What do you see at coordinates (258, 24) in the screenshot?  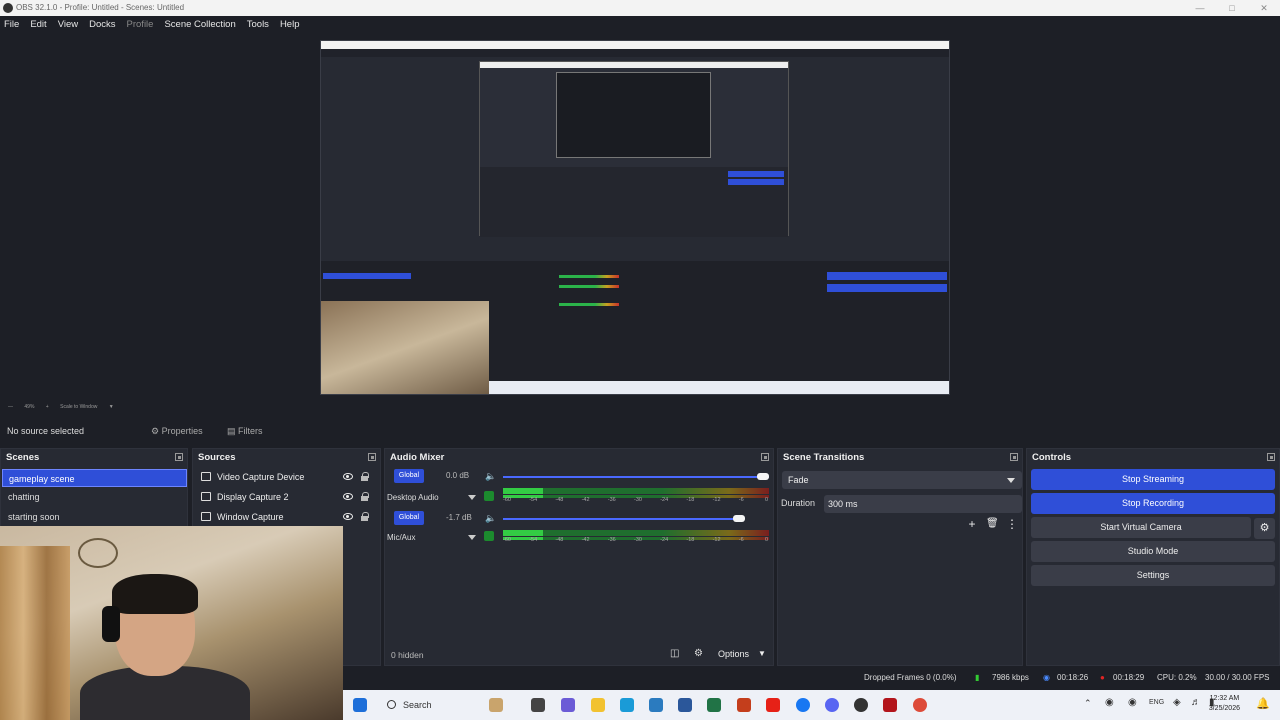 I see `menu-tools: Tools` at bounding box center [258, 24].